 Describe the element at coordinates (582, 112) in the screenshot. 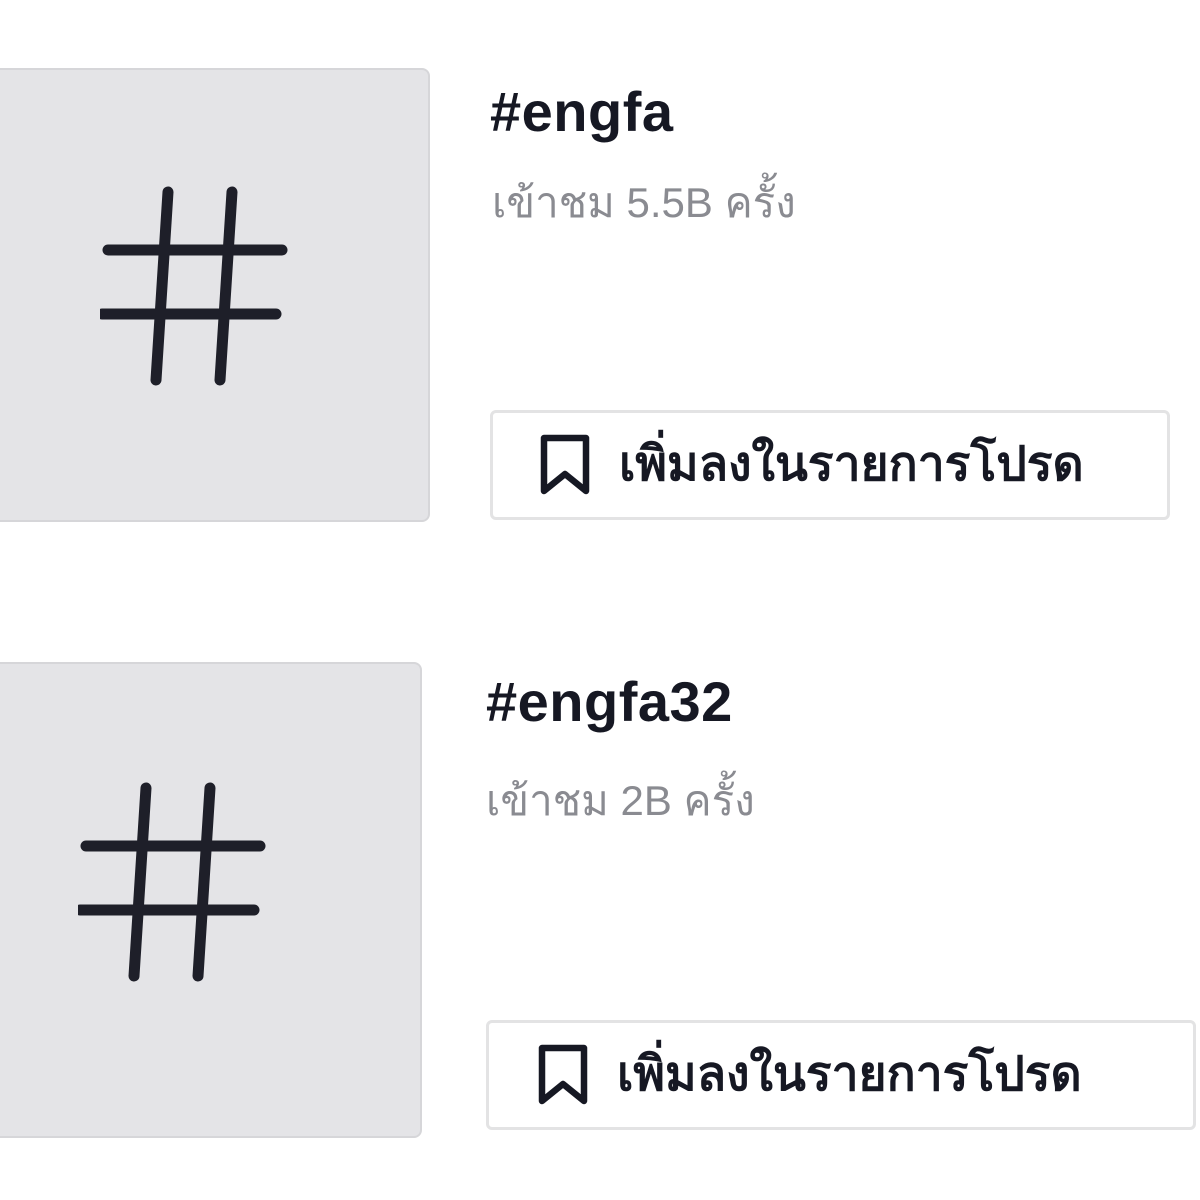

I see `hashtag-title: #engfa` at that location.